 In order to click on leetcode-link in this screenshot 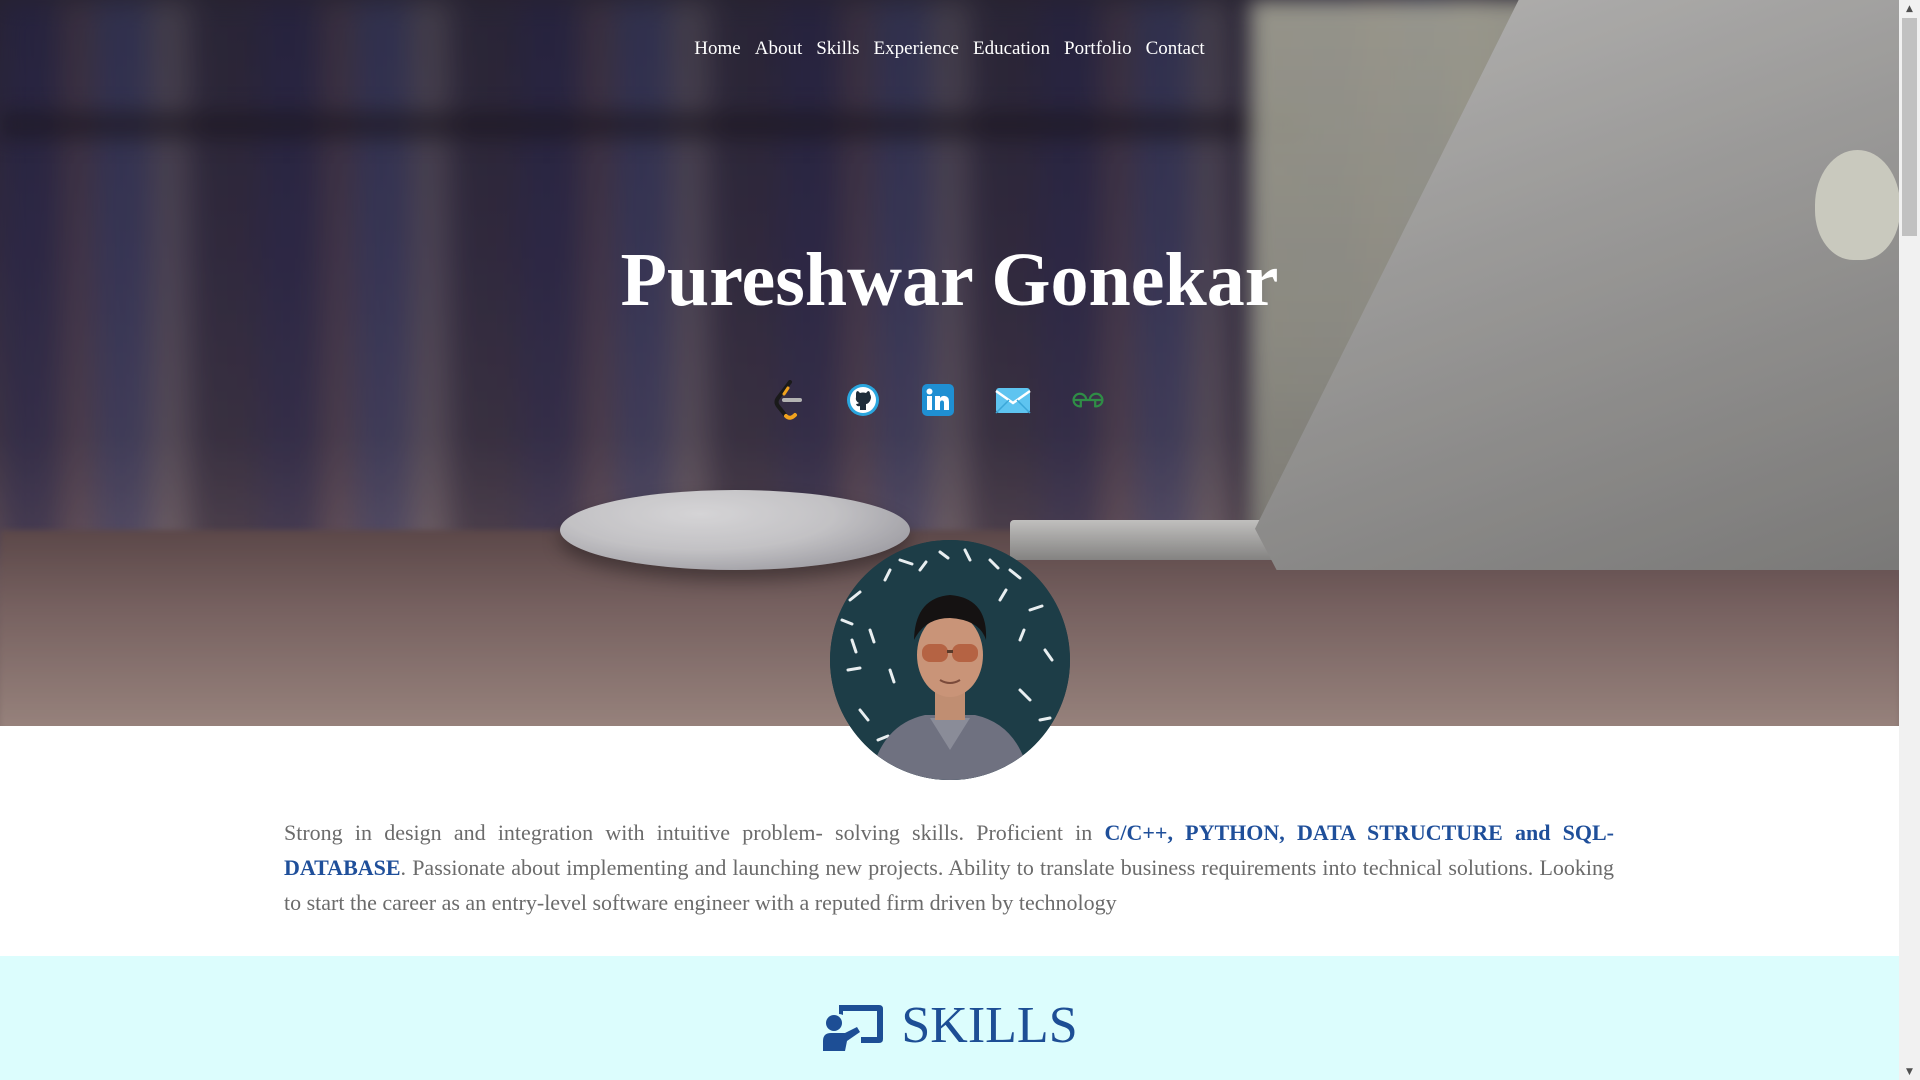, I will do `click(788, 400)`.